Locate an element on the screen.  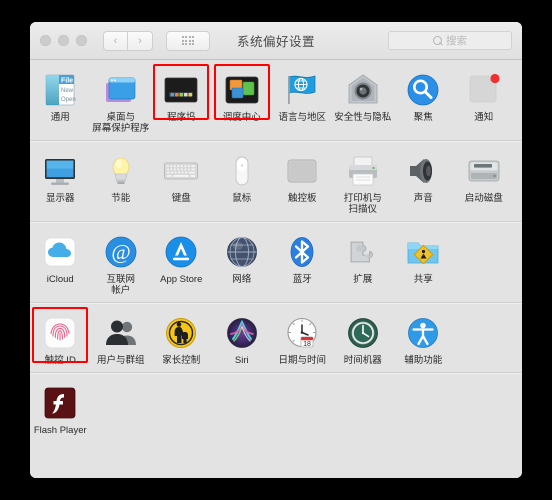
pref-pane-keyboard: 键盘 is located at coordinates (181, 182).